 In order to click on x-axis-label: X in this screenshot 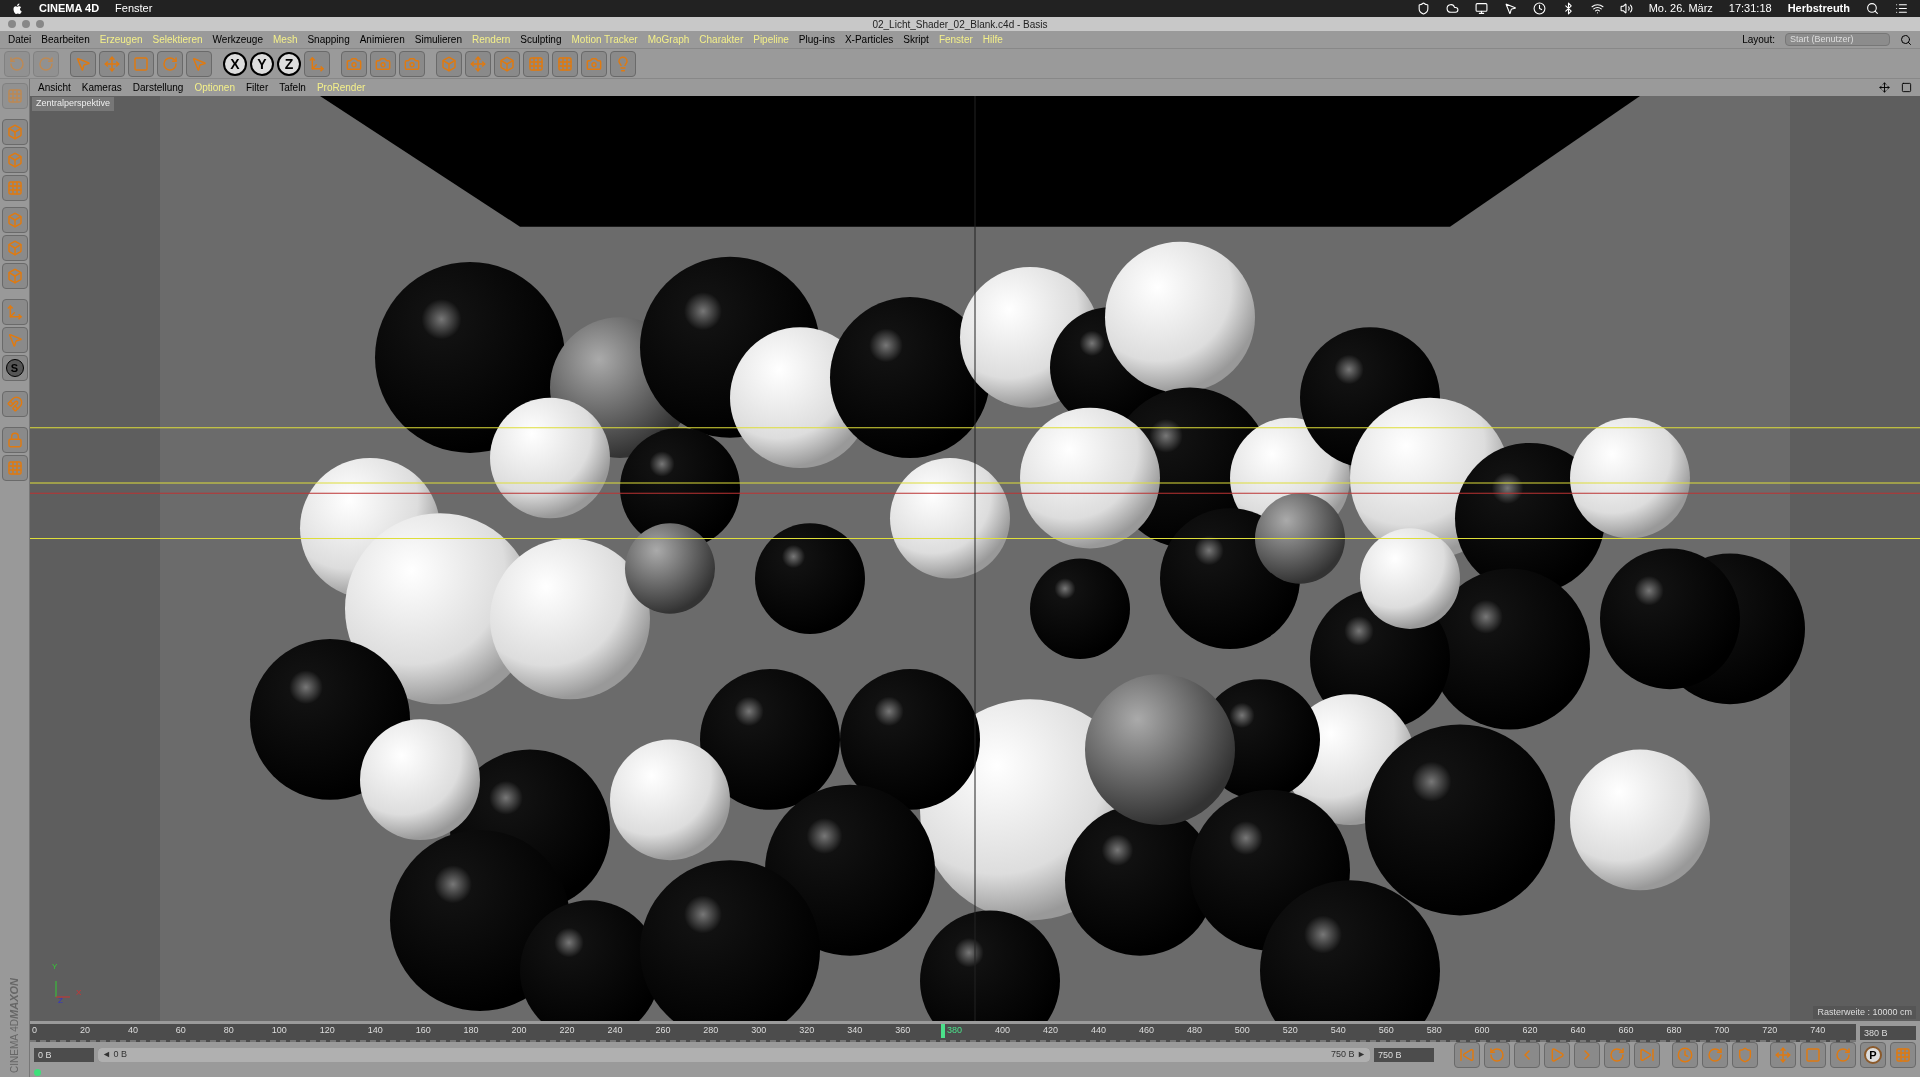, I will do `click(79, 993)`.